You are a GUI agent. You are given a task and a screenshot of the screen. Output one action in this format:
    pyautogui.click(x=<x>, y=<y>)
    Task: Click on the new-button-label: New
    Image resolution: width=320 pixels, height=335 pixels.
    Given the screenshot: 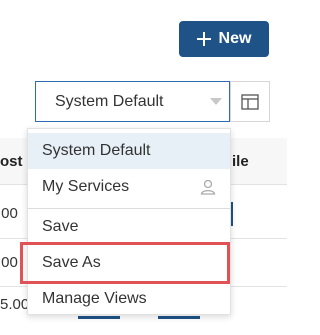 What is the action you would take?
    pyautogui.click(x=235, y=38)
    